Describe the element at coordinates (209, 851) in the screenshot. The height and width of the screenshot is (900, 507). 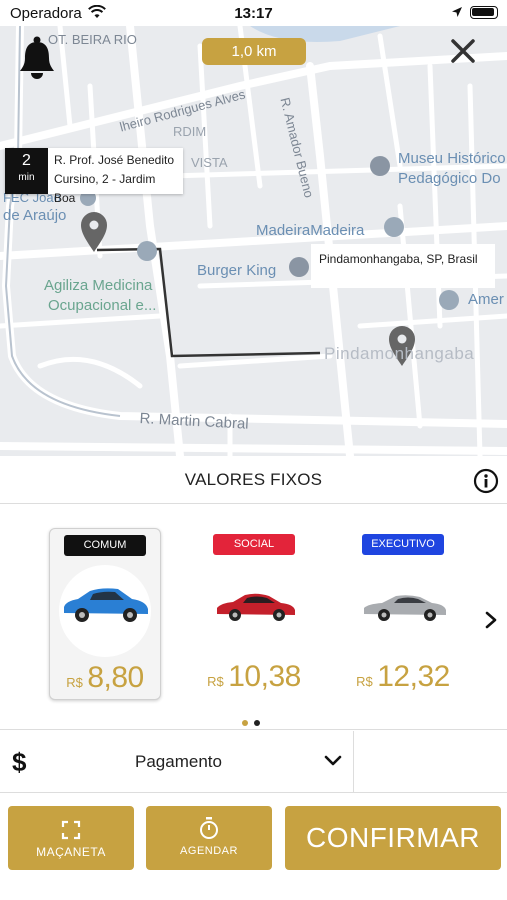
I see `schedule-button-label: AGENDAR` at that location.